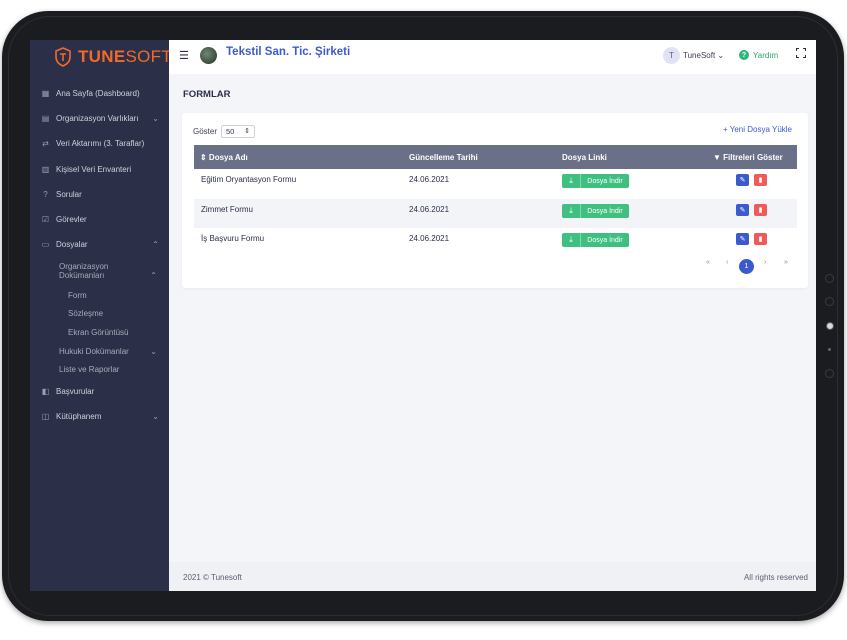  Describe the element at coordinates (98, 332) in the screenshot. I see `sidebar-item-screenshot: Ekran Görüntüsü` at that location.